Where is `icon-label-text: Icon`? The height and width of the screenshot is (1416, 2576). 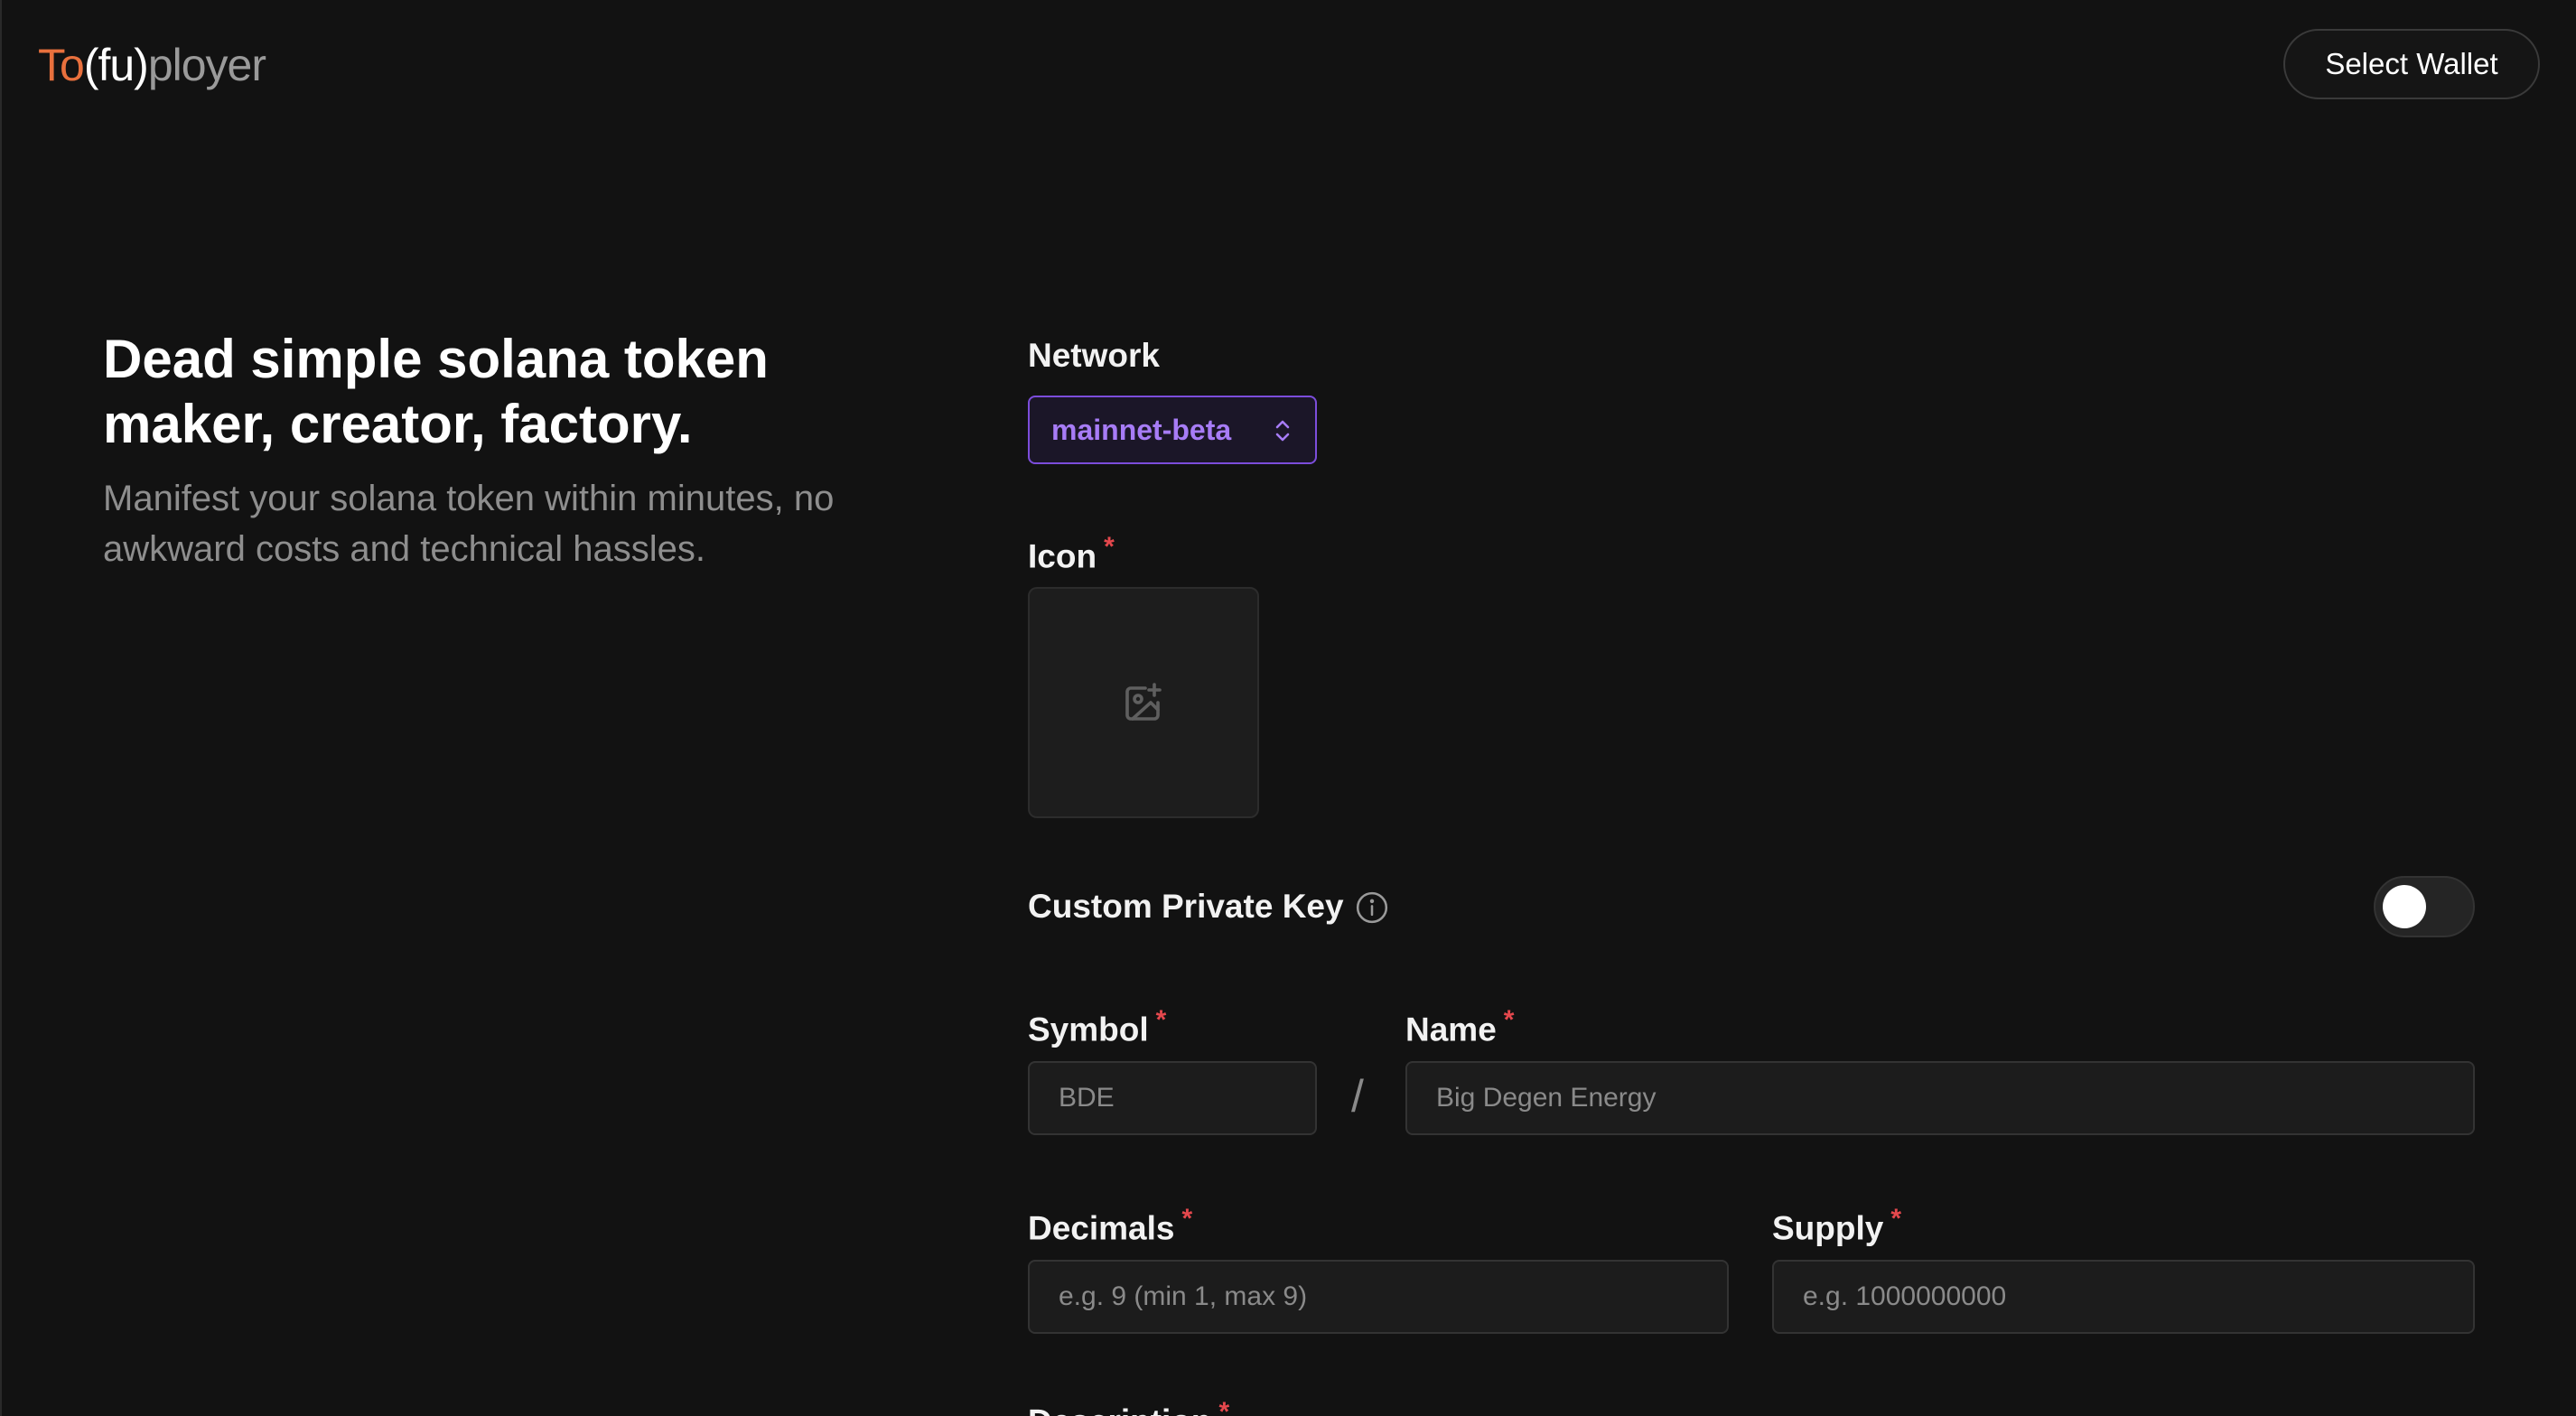
icon-label-text: Icon is located at coordinates (1062, 556).